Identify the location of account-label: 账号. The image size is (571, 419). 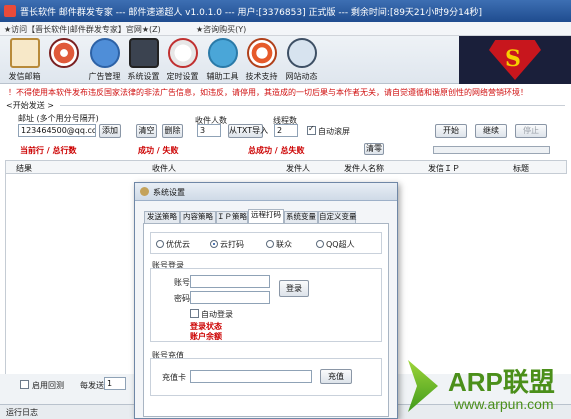
(182, 282).